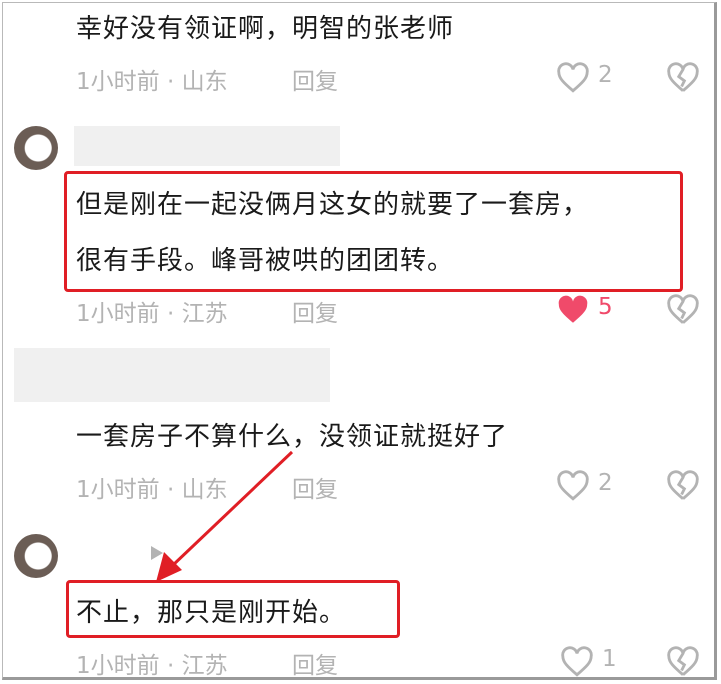 This screenshot has width=721, height=684. I want to click on annotation-arrow, so click(225, 516).